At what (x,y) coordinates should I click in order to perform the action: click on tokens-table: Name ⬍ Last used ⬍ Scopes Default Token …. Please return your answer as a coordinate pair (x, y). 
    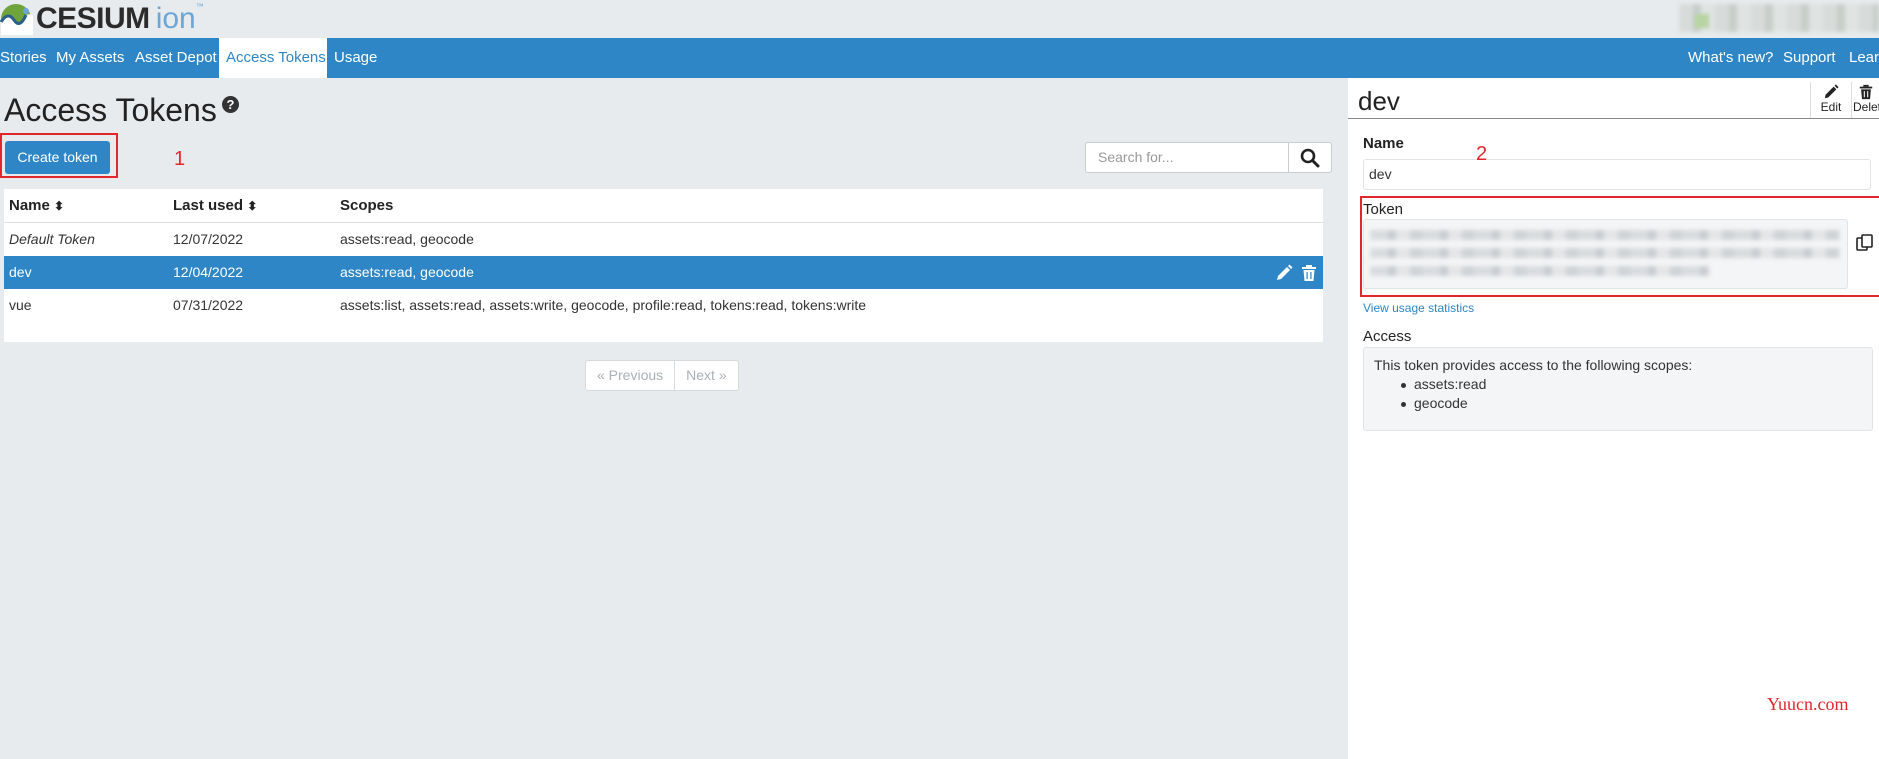
    Looking at the image, I should click on (663, 265).